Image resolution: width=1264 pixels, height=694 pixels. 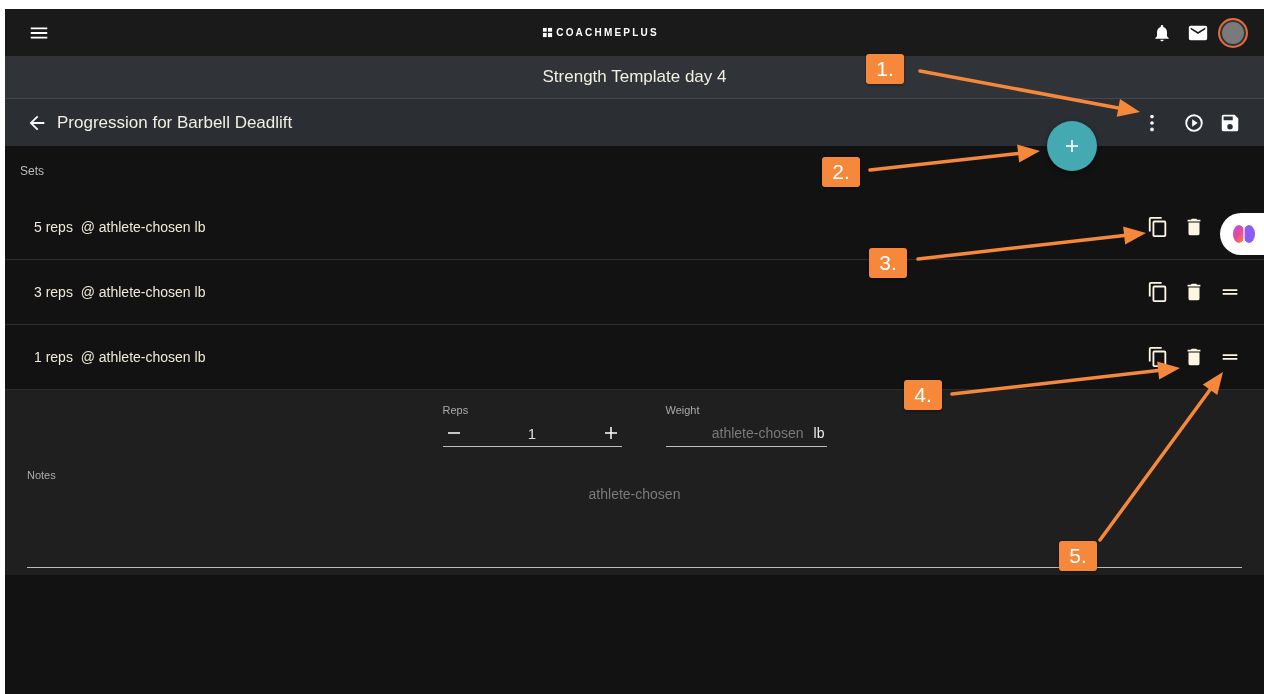 I want to click on section-label: Sets, so click(x=32, y=171).